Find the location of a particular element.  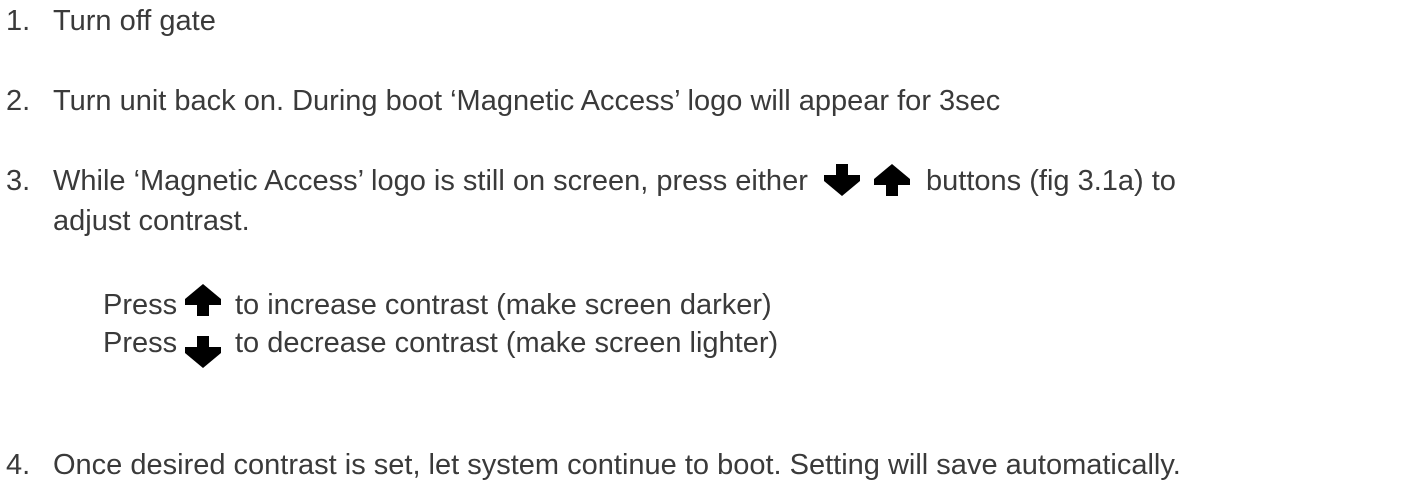

step-number: 1. is located at coordinates (18, 21).